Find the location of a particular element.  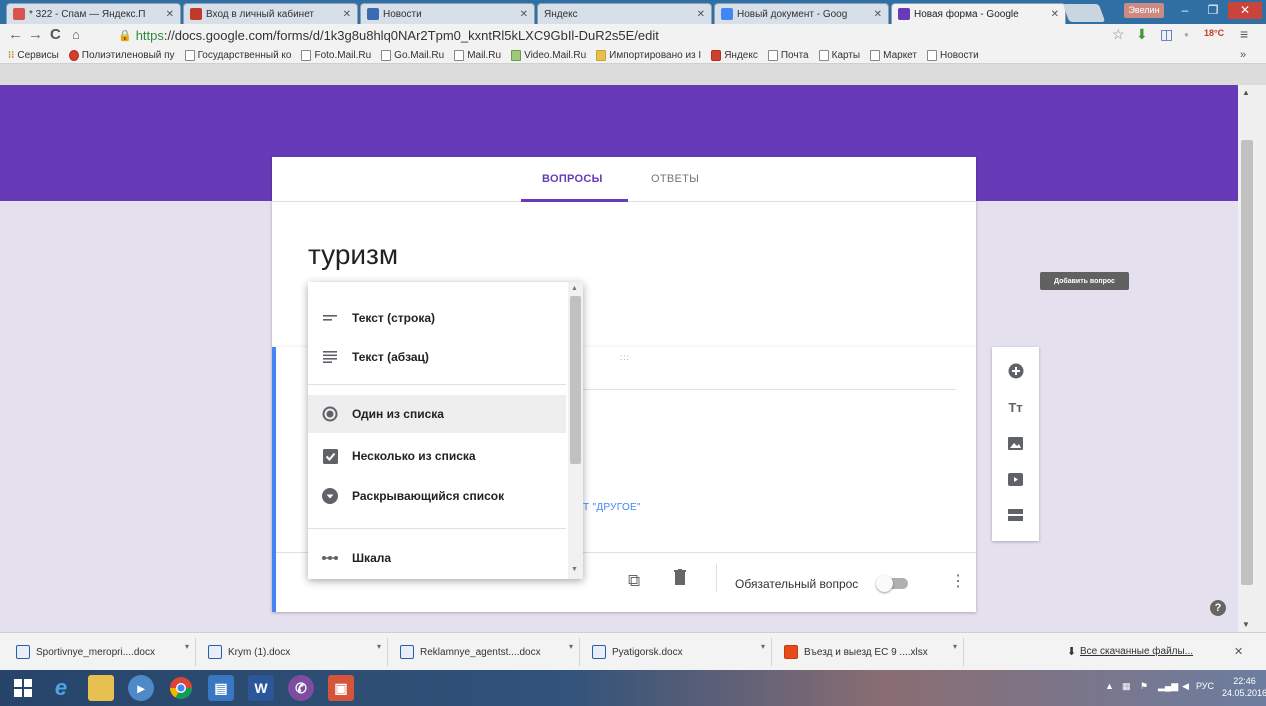

scroll-up-icon: ▲ is located at coordinates (1246, 92).